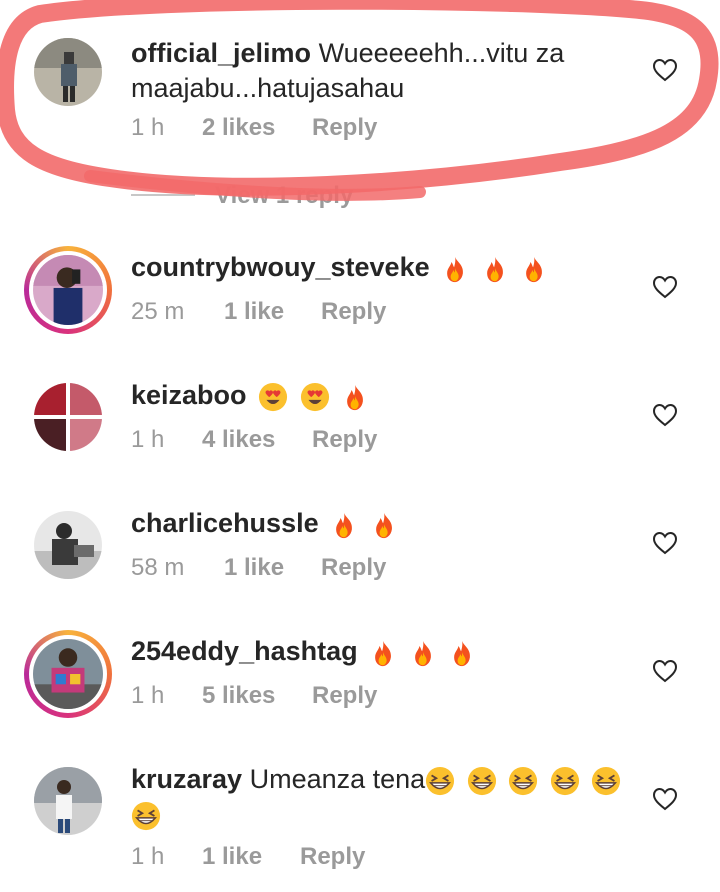  I want to click on comment-text: 254eddy_hashtag, so click(383, 651).